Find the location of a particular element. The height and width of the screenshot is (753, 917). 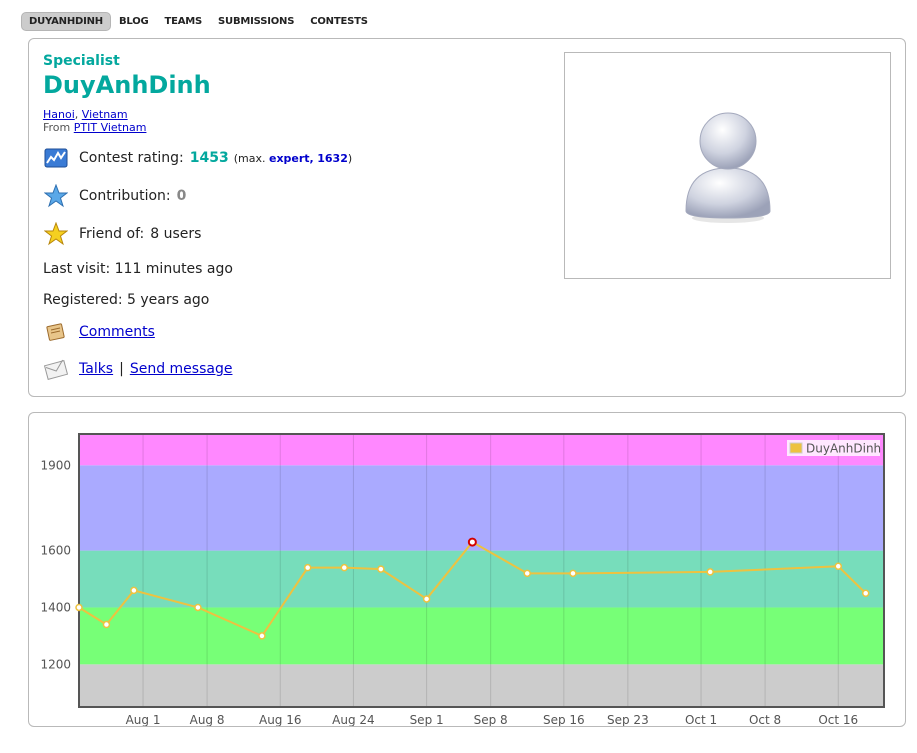

user-organization: From PTIT Vietnam is located at coordinates (94, 127).